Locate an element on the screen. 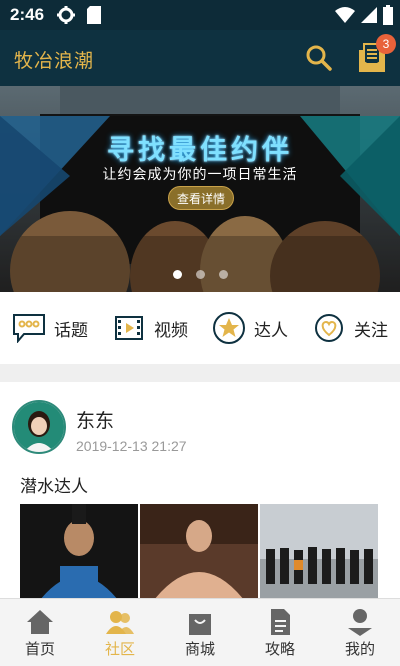 This screenshot has width=400, height=666. search-icon is located at coordinates (319, 58).